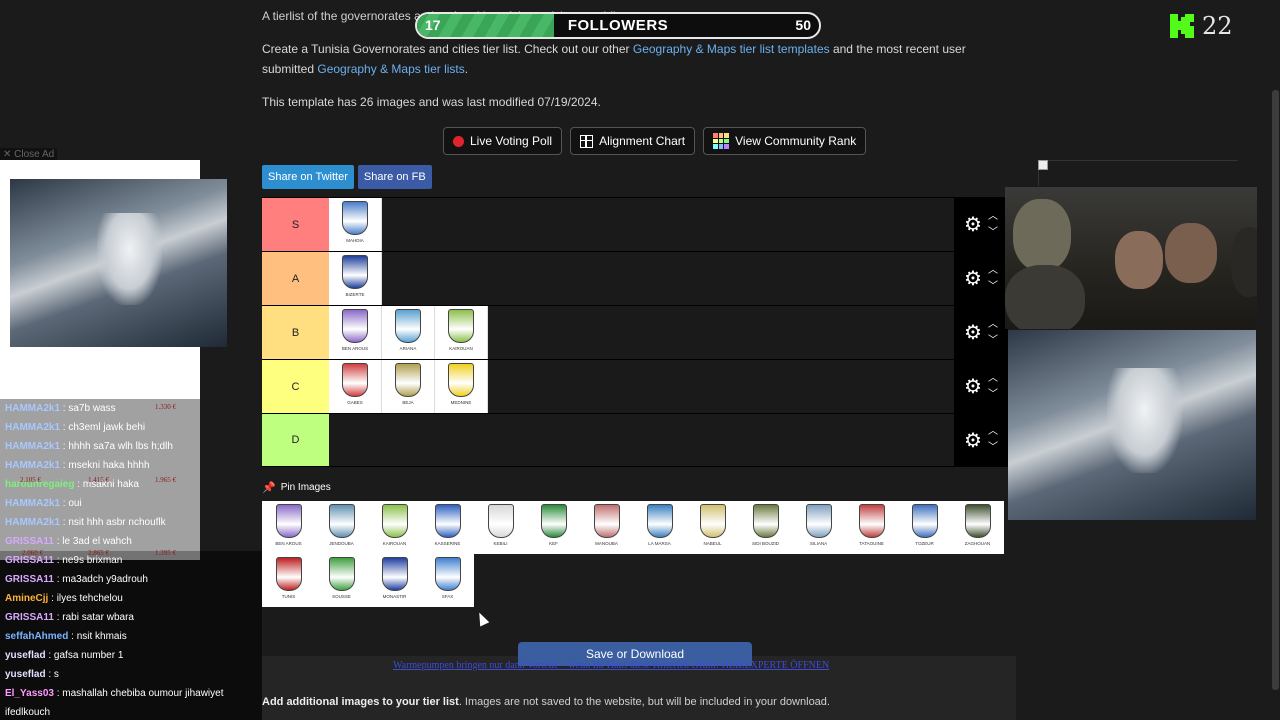 This screenshot has width=1280, height=720. I want to click on tier-items: BIZERTE, so click(641, 278).